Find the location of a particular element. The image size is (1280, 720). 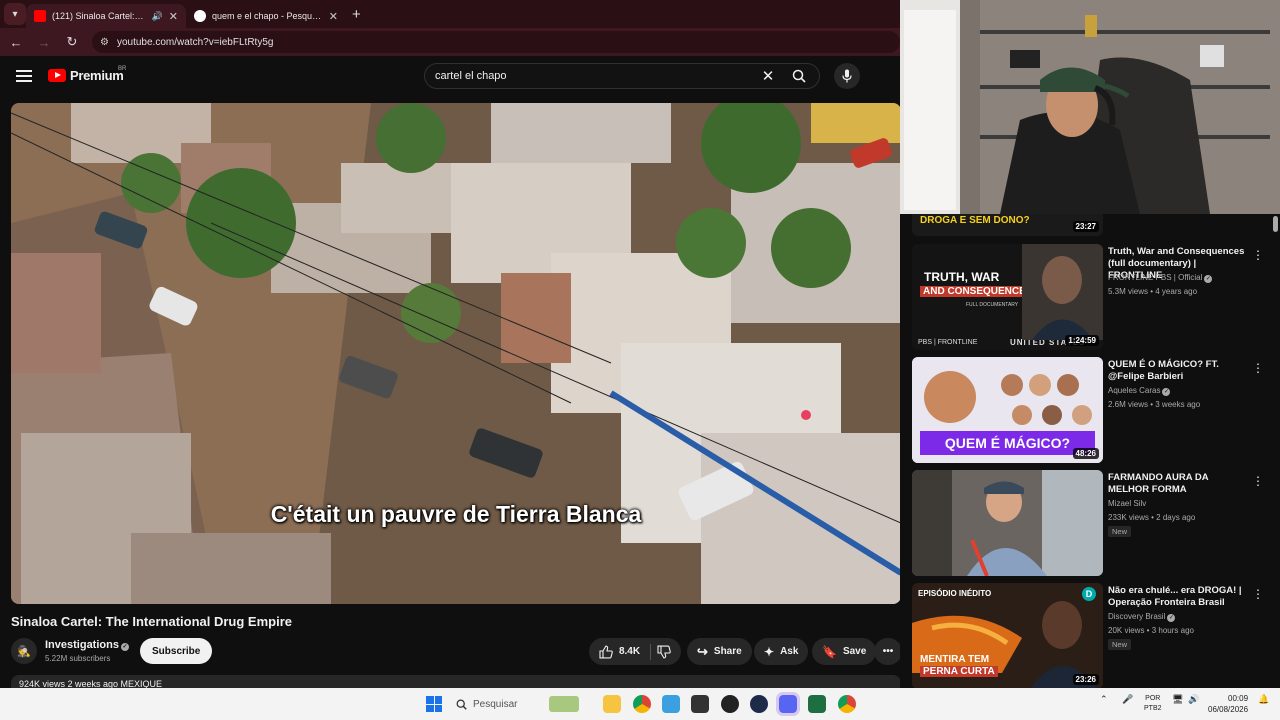

thumbnail-text: PERNA CURTA is located at coordinates (959, 671).